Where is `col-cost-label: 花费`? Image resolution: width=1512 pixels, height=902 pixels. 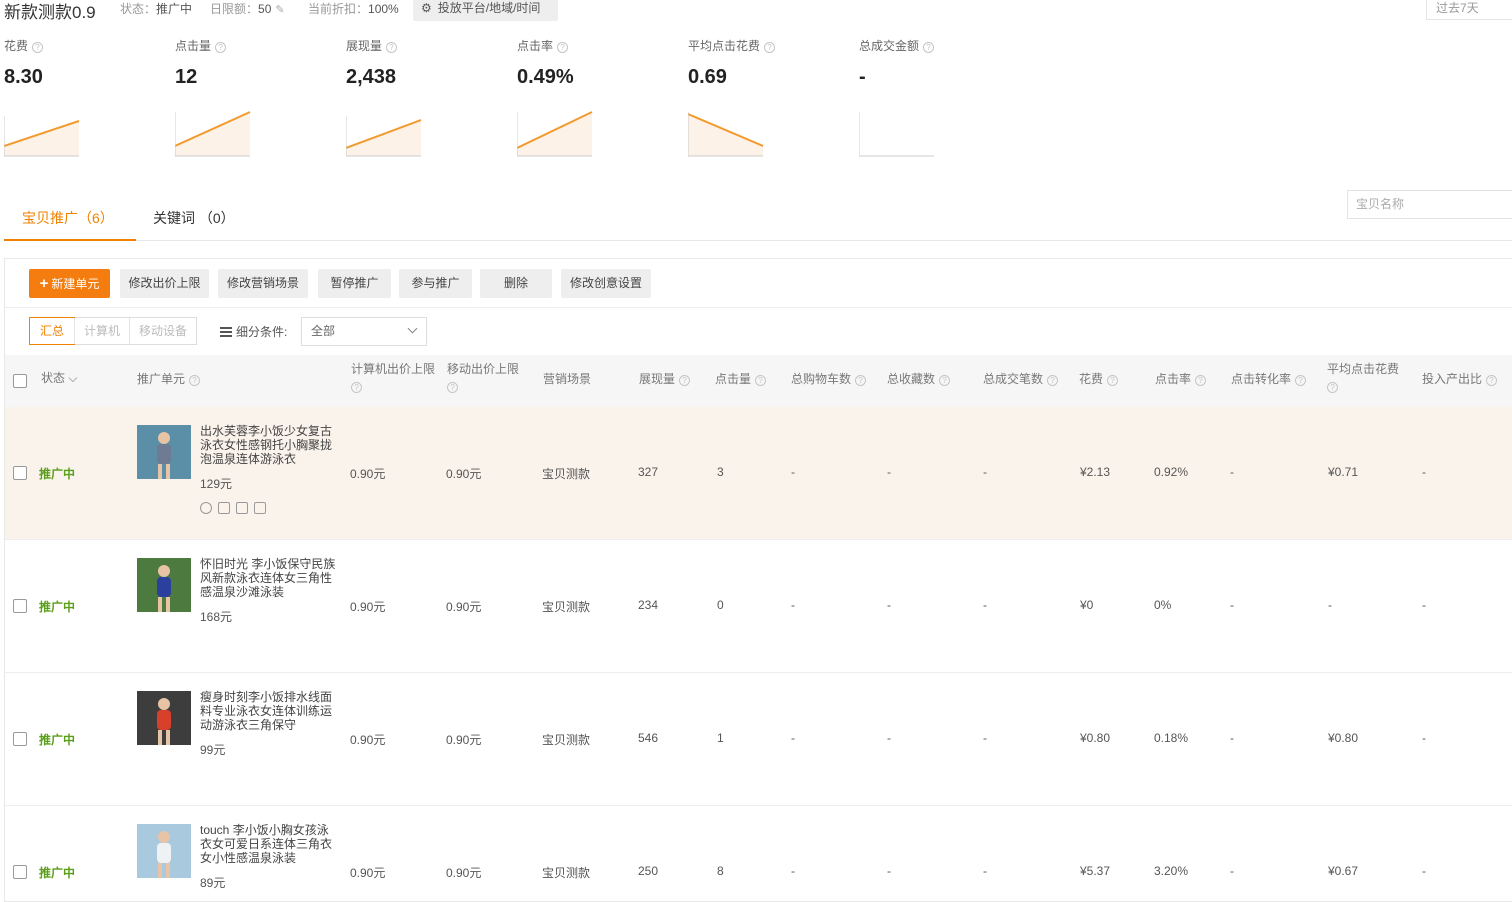 col-cost-label: 花费 is located at coordinates (1091, 379).